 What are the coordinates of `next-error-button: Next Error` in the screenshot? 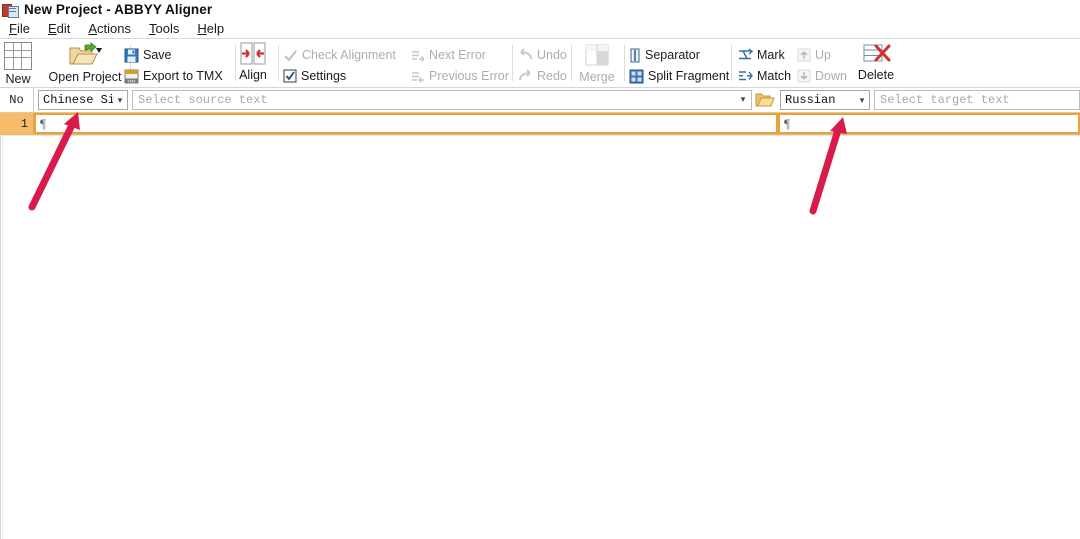 It's located at (448, 55).